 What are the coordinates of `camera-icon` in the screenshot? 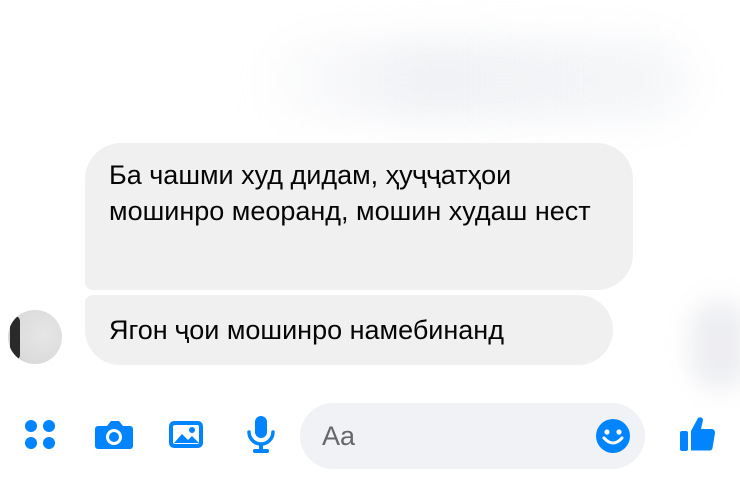 It's located at (114, 435).